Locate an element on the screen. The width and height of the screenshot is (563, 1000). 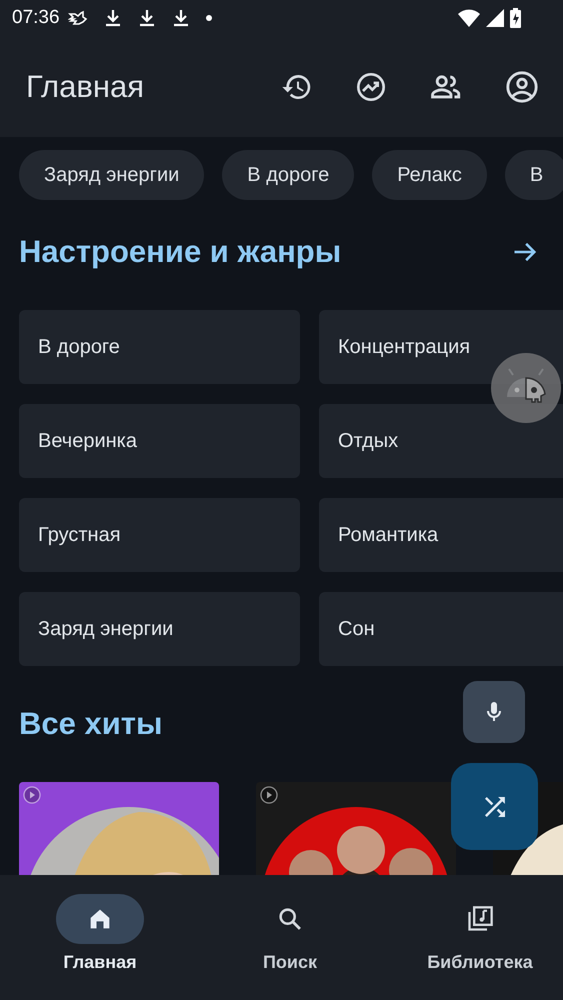
genre-tile: Романтика is located at coordinates (441, 535).